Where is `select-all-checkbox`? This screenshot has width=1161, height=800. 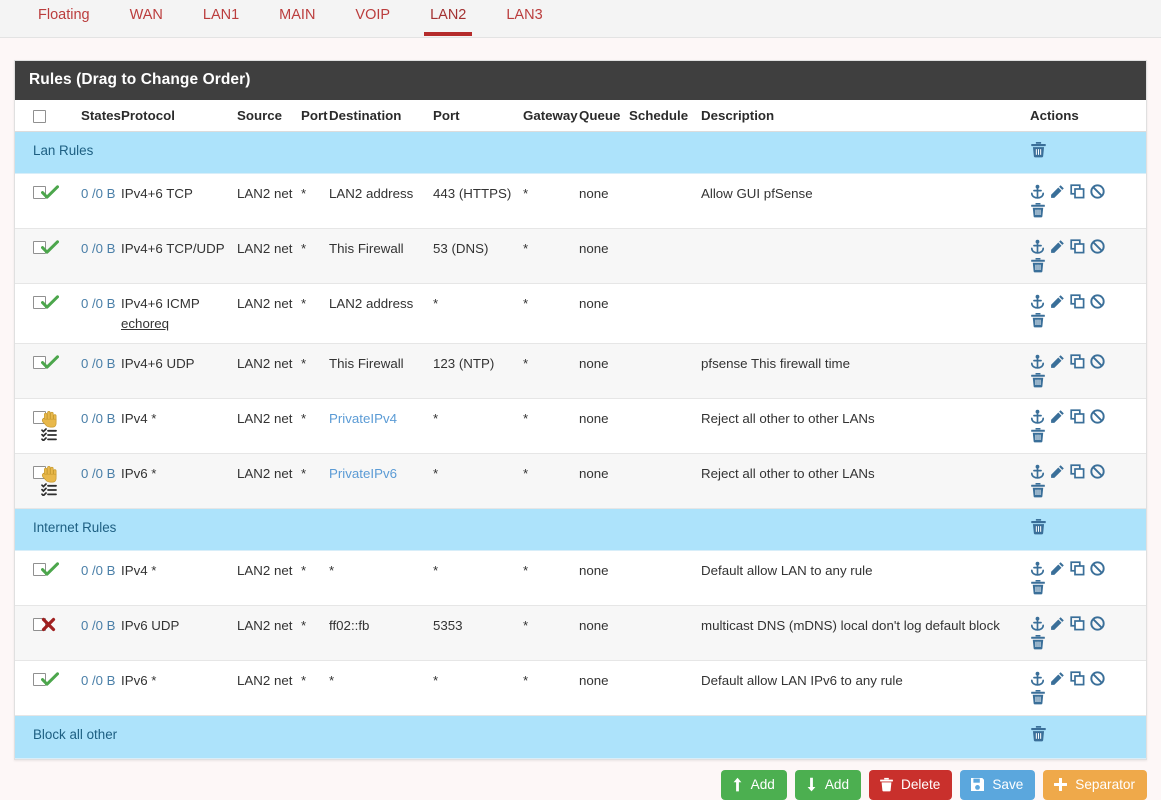
select-all-checkbox is located at coordinates (39, 116).